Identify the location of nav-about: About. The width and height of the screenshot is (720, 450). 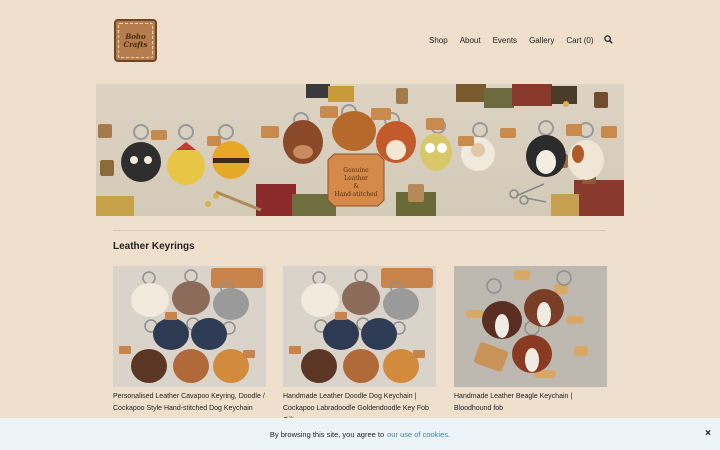
(470, 40).